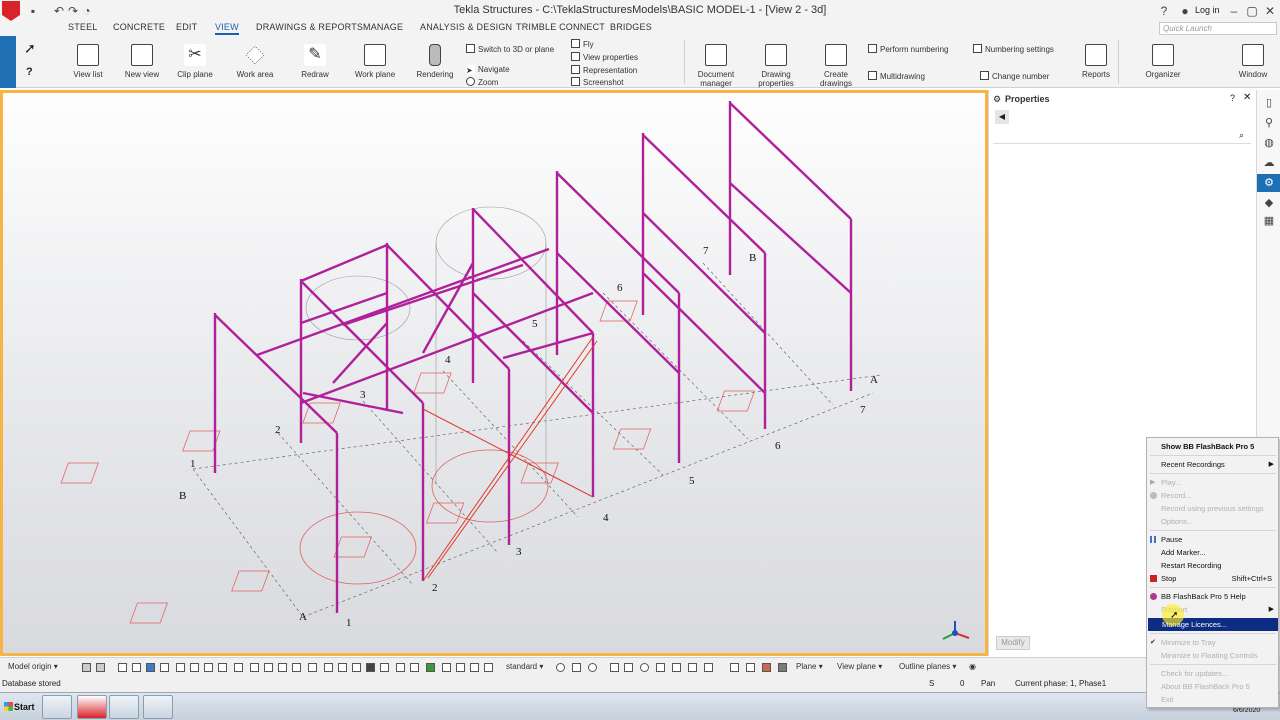 The image size is (1280, 720). What do you see at coordinates (384, 667) in the screenshot?
I see `snap-icon` at bounding box center [384, 667].